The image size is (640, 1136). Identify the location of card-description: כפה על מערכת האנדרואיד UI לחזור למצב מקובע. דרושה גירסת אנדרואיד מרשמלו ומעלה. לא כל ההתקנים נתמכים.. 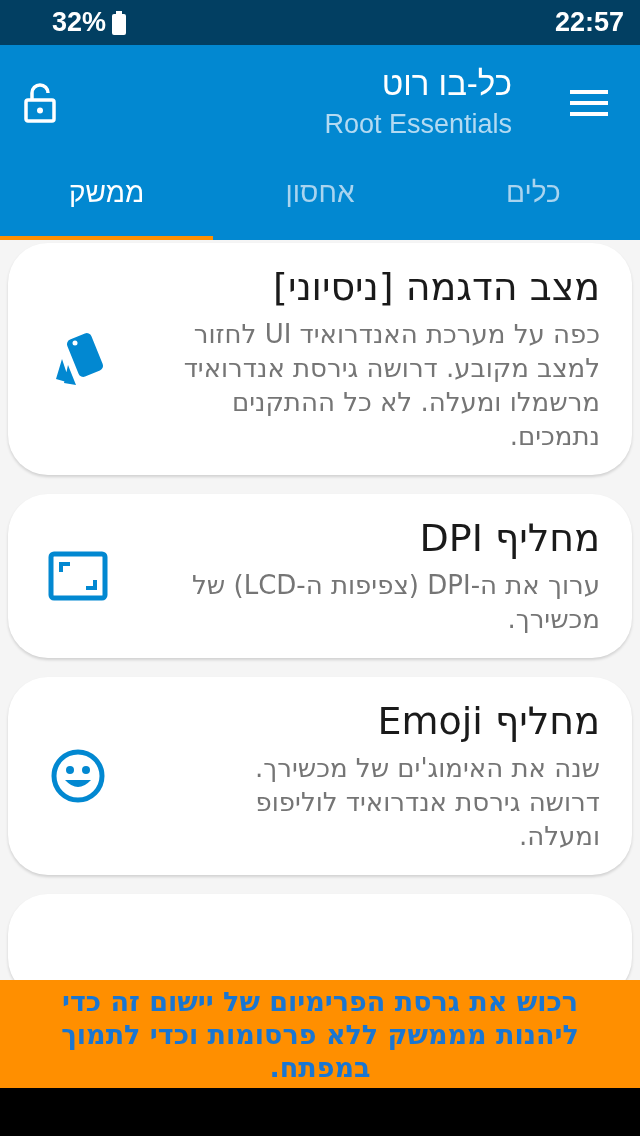
(391, 385).